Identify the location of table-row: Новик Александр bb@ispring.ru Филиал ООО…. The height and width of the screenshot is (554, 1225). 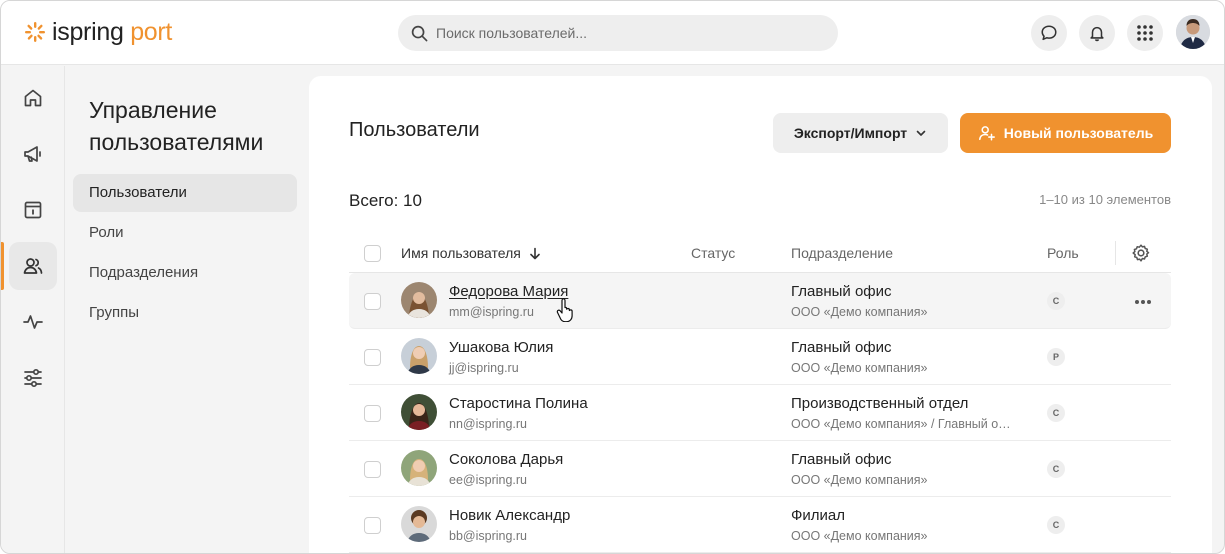
(760, 525).